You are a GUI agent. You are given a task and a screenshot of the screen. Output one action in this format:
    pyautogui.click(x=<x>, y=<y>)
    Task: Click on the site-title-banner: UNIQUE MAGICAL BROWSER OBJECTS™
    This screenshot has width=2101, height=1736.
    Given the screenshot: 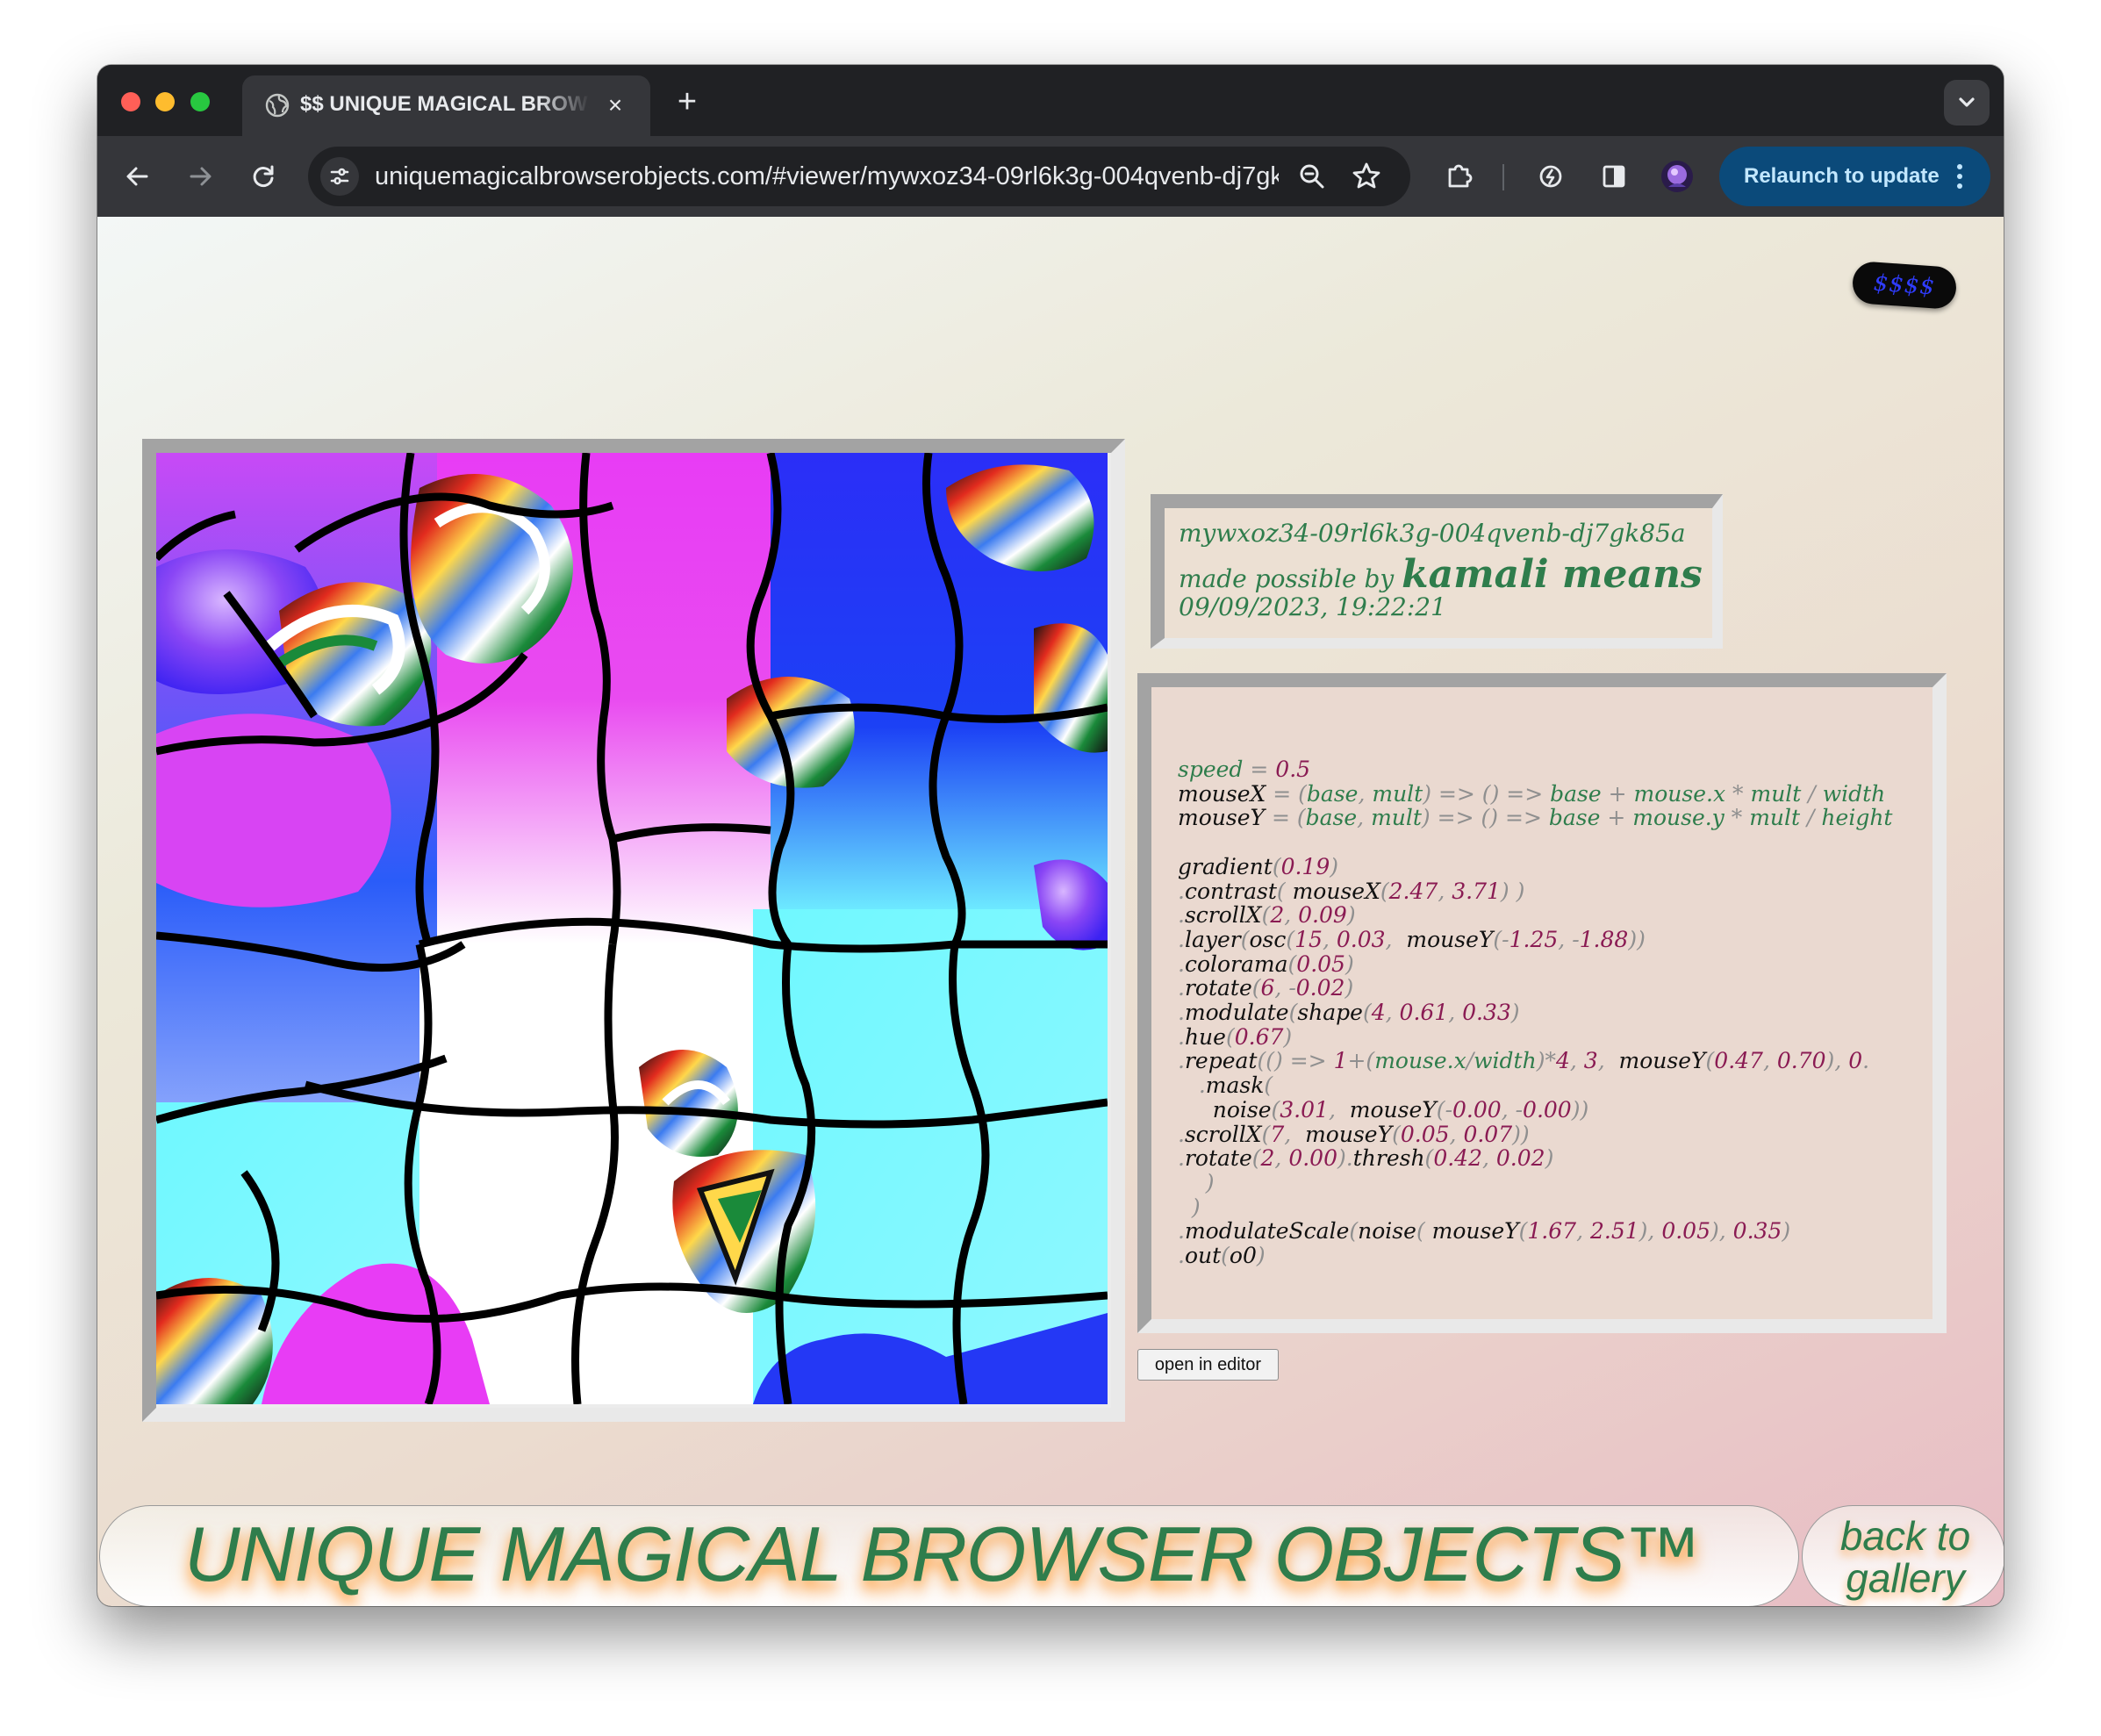 What is the action you would take?
    pyautogui.click(x=949, y=1555)
    